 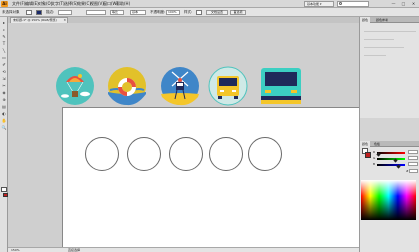 I want to click on document-tab-title: 未标题-1* @ 150% (RGB/预览), so click(x=35, y=20).